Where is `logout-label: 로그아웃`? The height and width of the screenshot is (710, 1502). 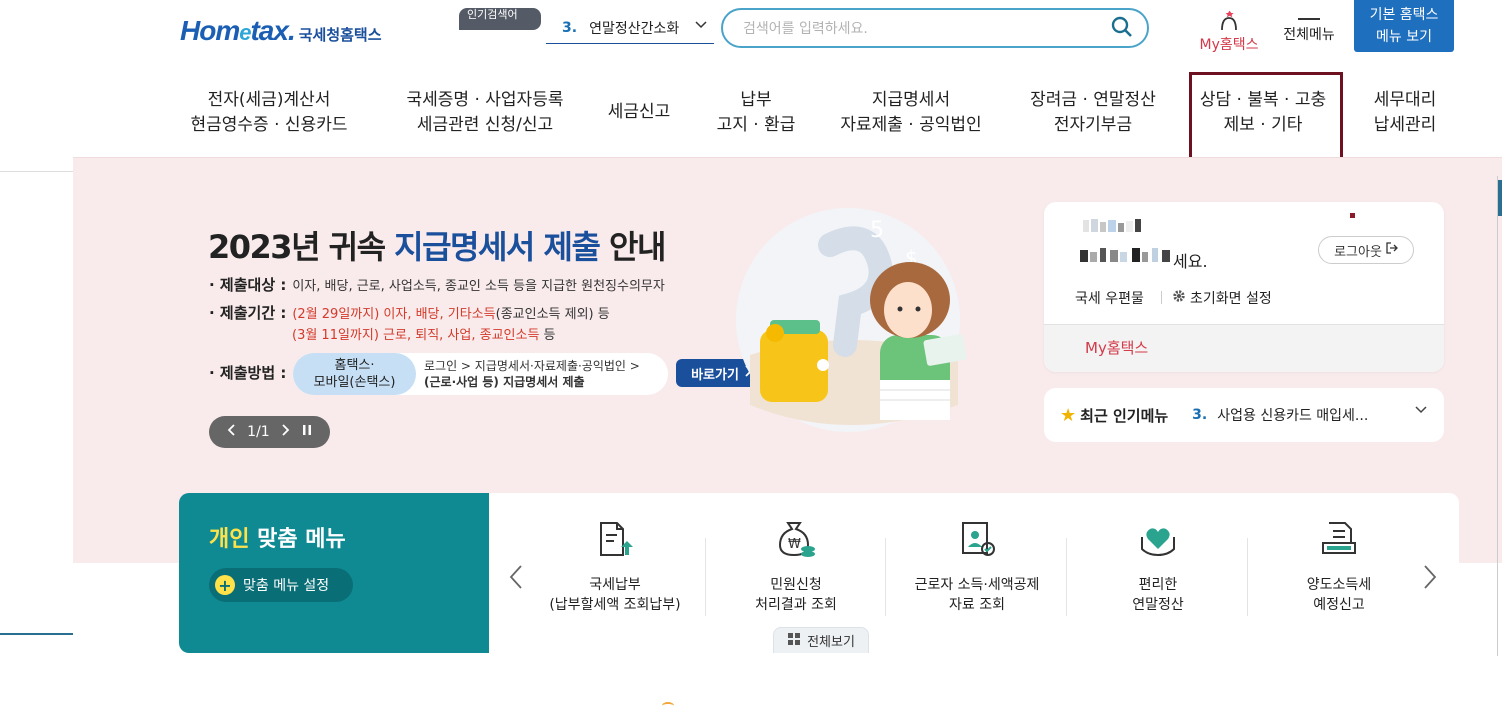
logout-label: 로그아웃 is located at coordinates (1358, 252).